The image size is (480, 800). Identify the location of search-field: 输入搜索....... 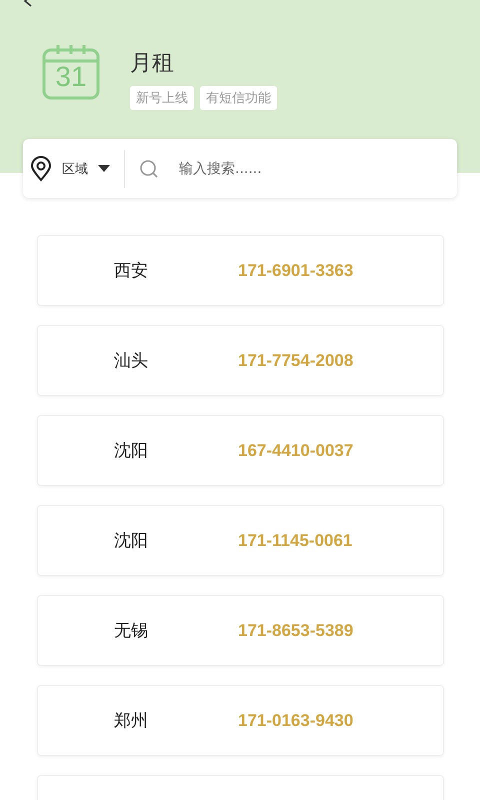
(317, 169).